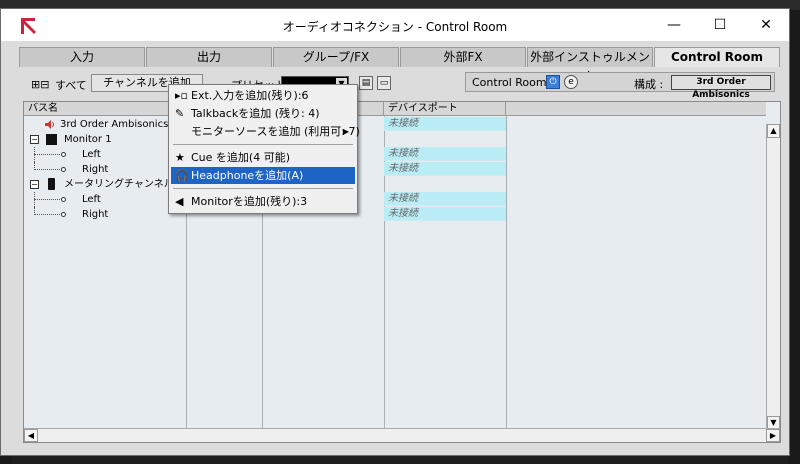 Image resolution: width=800 pixels, height=464 pixels. Describe the element at coordinates (590, 65) in the screenshot. I see `tab-external-instruments: 外部インストゥルメント` at that location.